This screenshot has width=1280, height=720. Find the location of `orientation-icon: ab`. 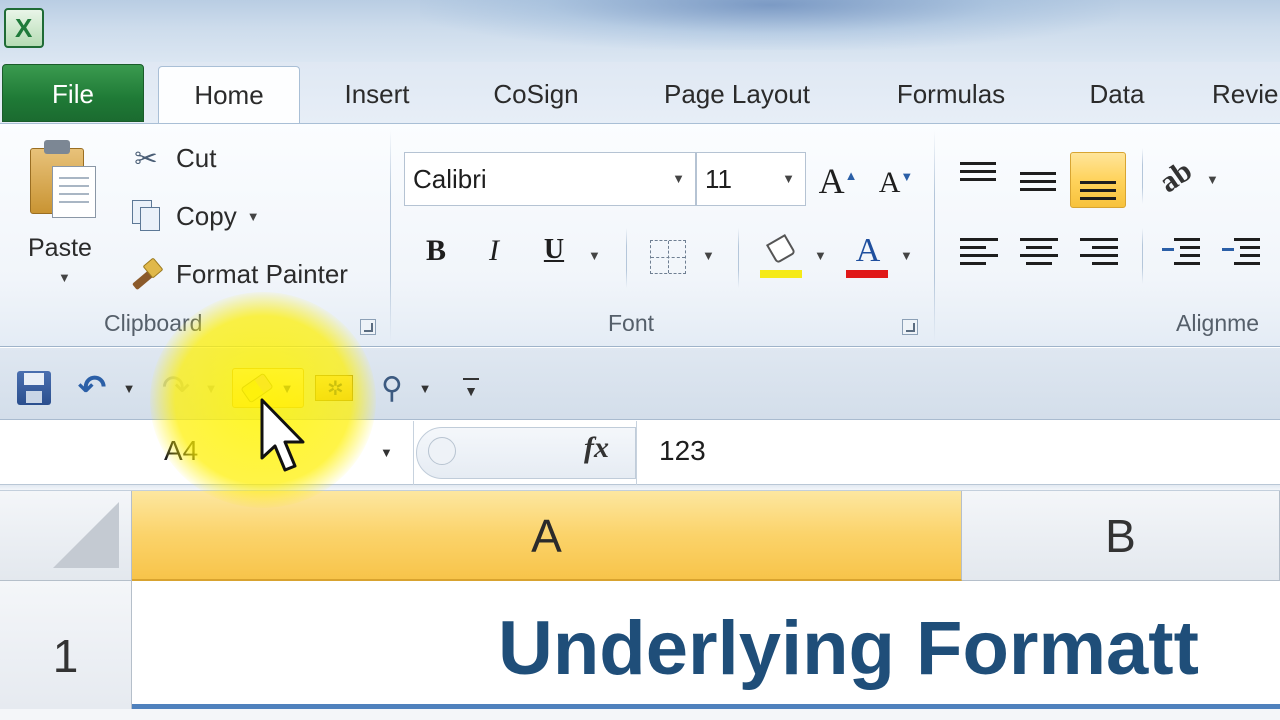

orientation-icon: ab is located at coordinates (1175, 177).